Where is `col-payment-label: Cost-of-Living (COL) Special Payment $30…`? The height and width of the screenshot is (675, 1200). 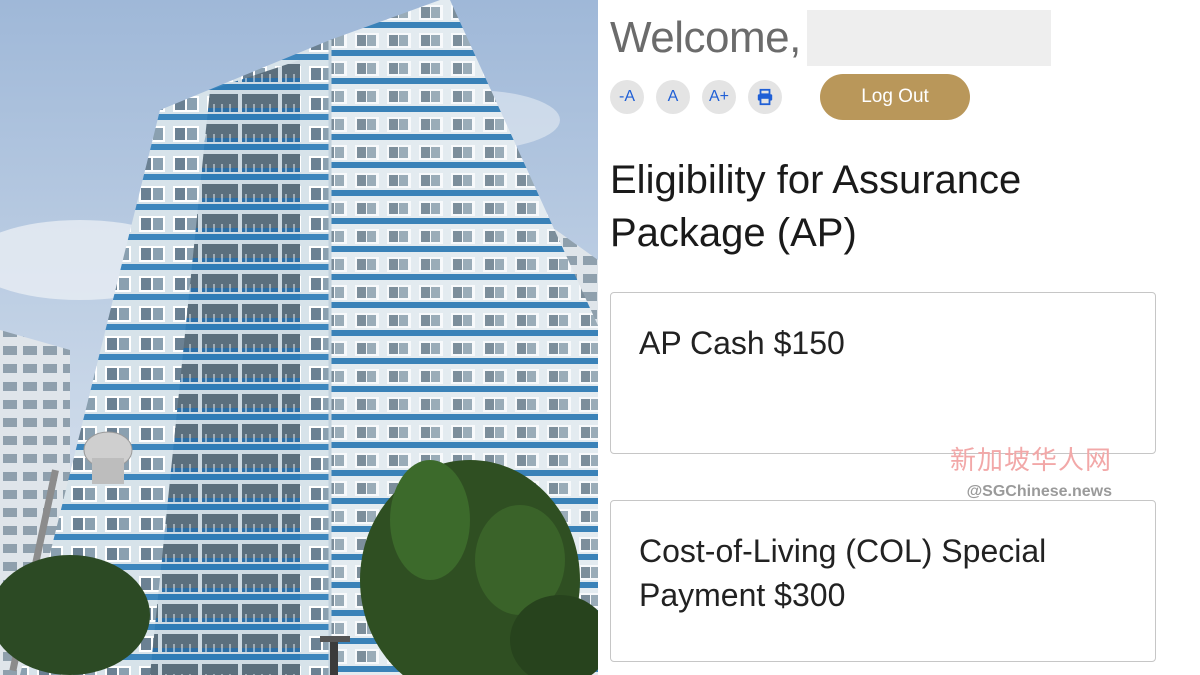 col-payment-label: Cost-of-Living (COL) Special Payment $30… is located at coordinates (843, 573).